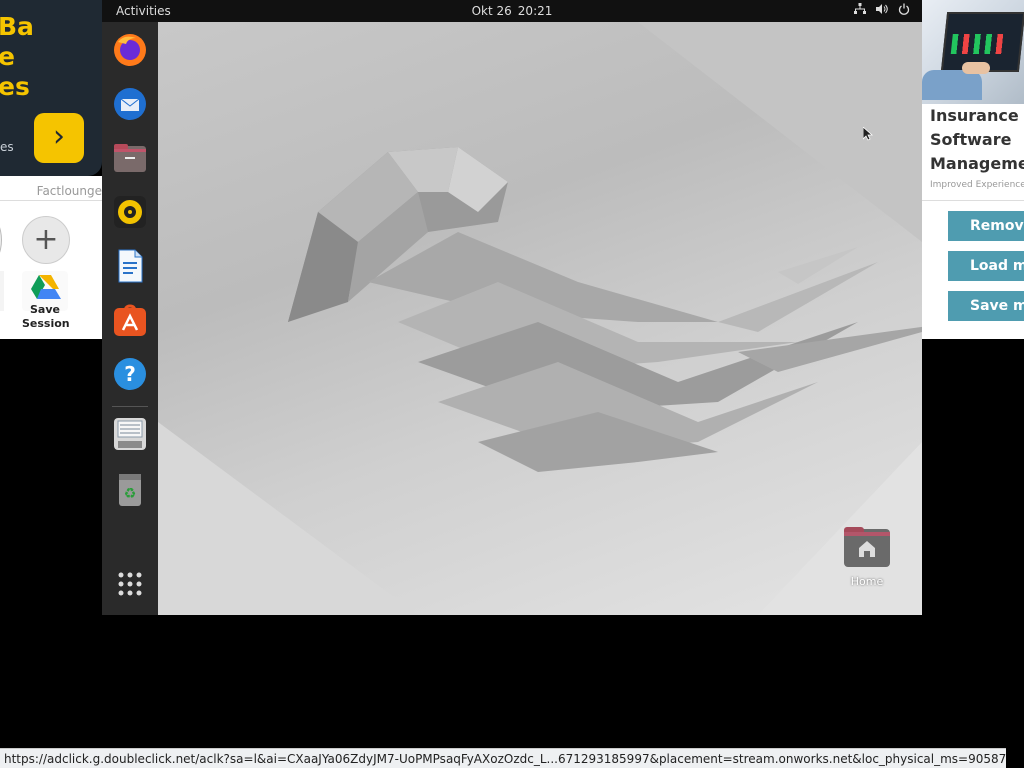 The height and width of the screenshot is (768, 1024). Describe the element at coordinates (130, 266) in the screenshot. I see `libreoffice-writer-icon` at that location.